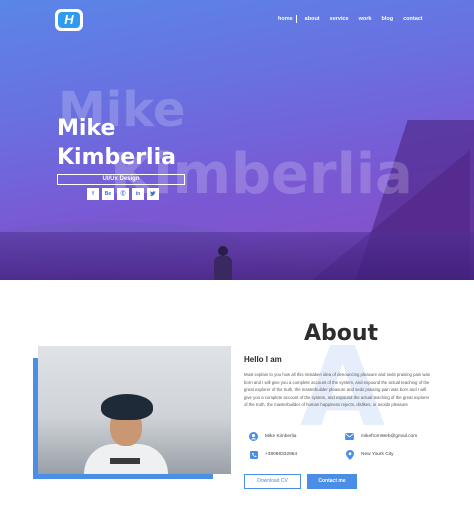 This screenshot has height=518, width=474. What do you see at coordinates (127, 407) in the screenshot?
I see `photo-hat` at bounding box center [127, 407].